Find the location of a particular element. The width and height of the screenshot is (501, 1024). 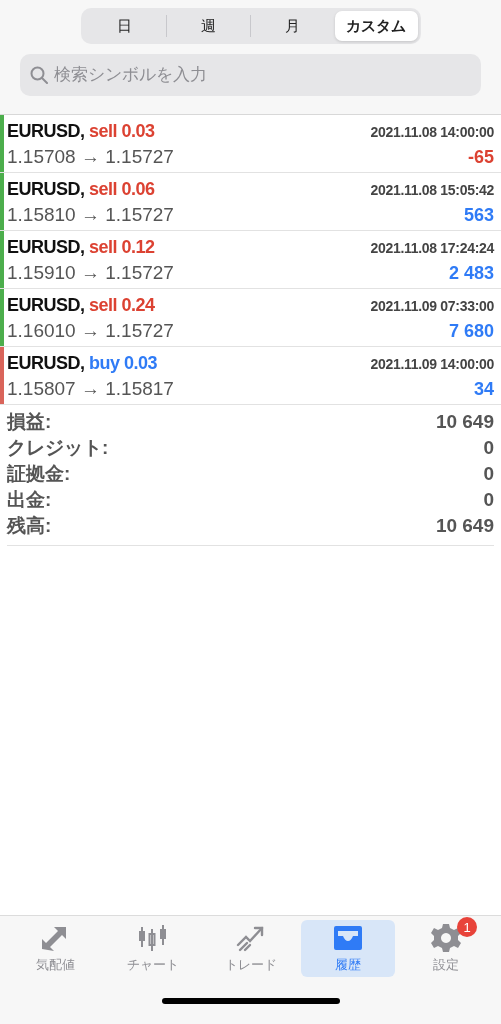

deal-order: buy 0.03 is located at coordinates (123, 363).